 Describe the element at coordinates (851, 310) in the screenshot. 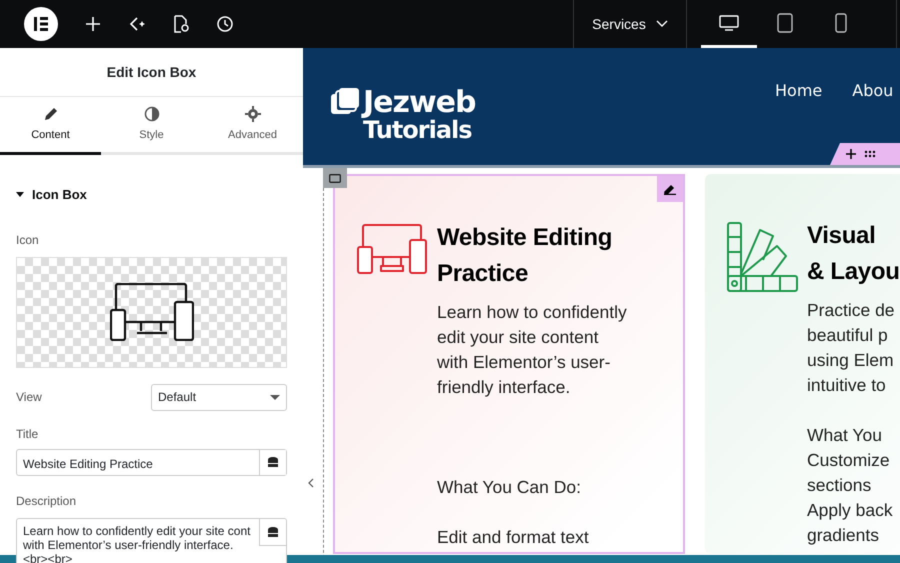

I see `card-text: Practice de` at that location.